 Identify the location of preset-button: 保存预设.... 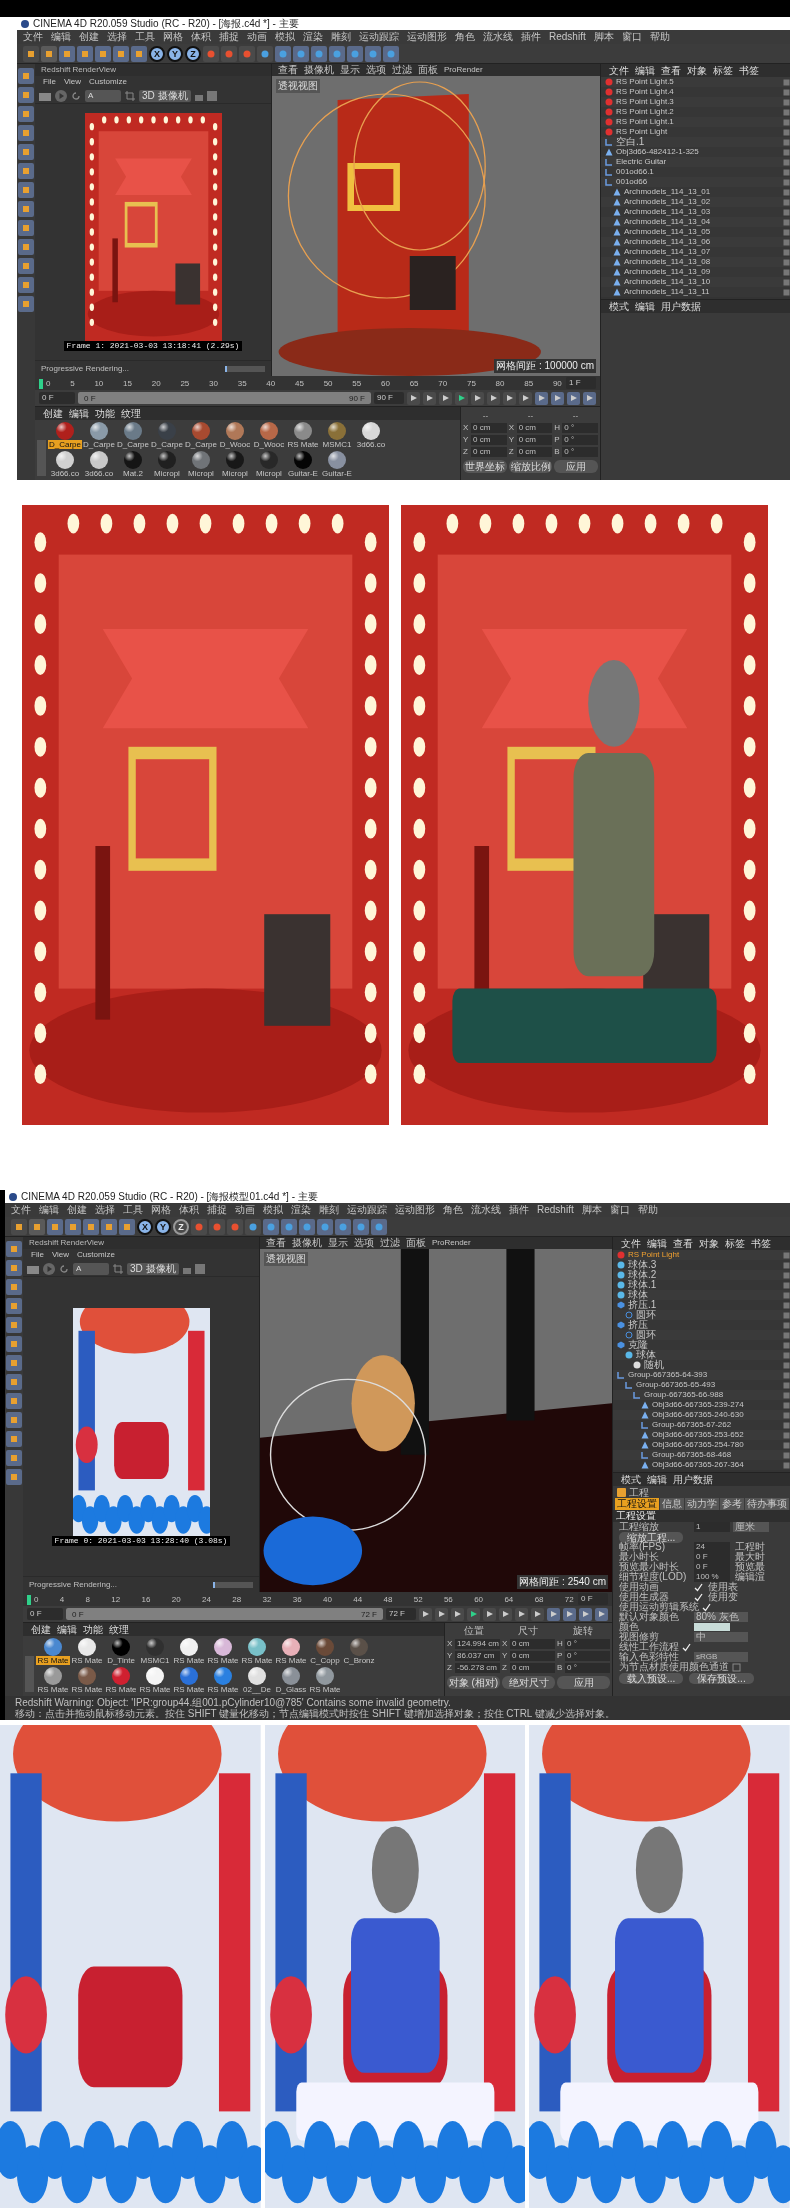
(721, 1678).